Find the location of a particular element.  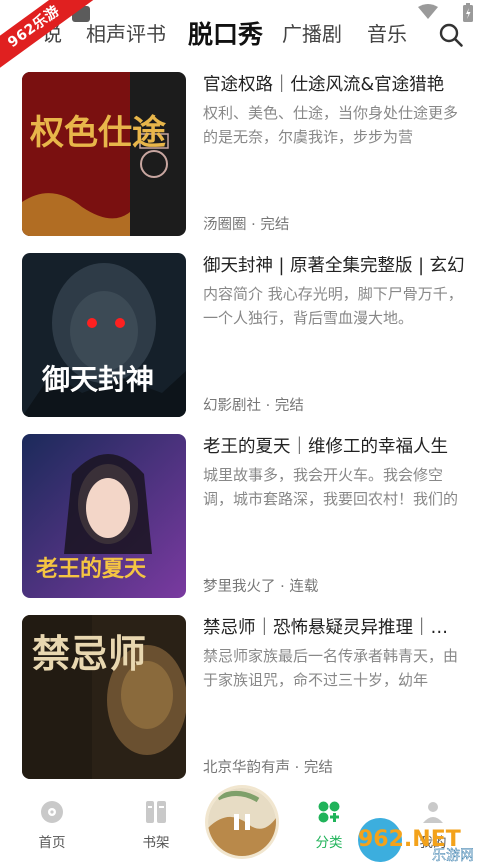

item-description: 城里故事多，我会开火车。我会修空调，城市套路深，我要回农村！我们的 is located at coordinates (331, 487).